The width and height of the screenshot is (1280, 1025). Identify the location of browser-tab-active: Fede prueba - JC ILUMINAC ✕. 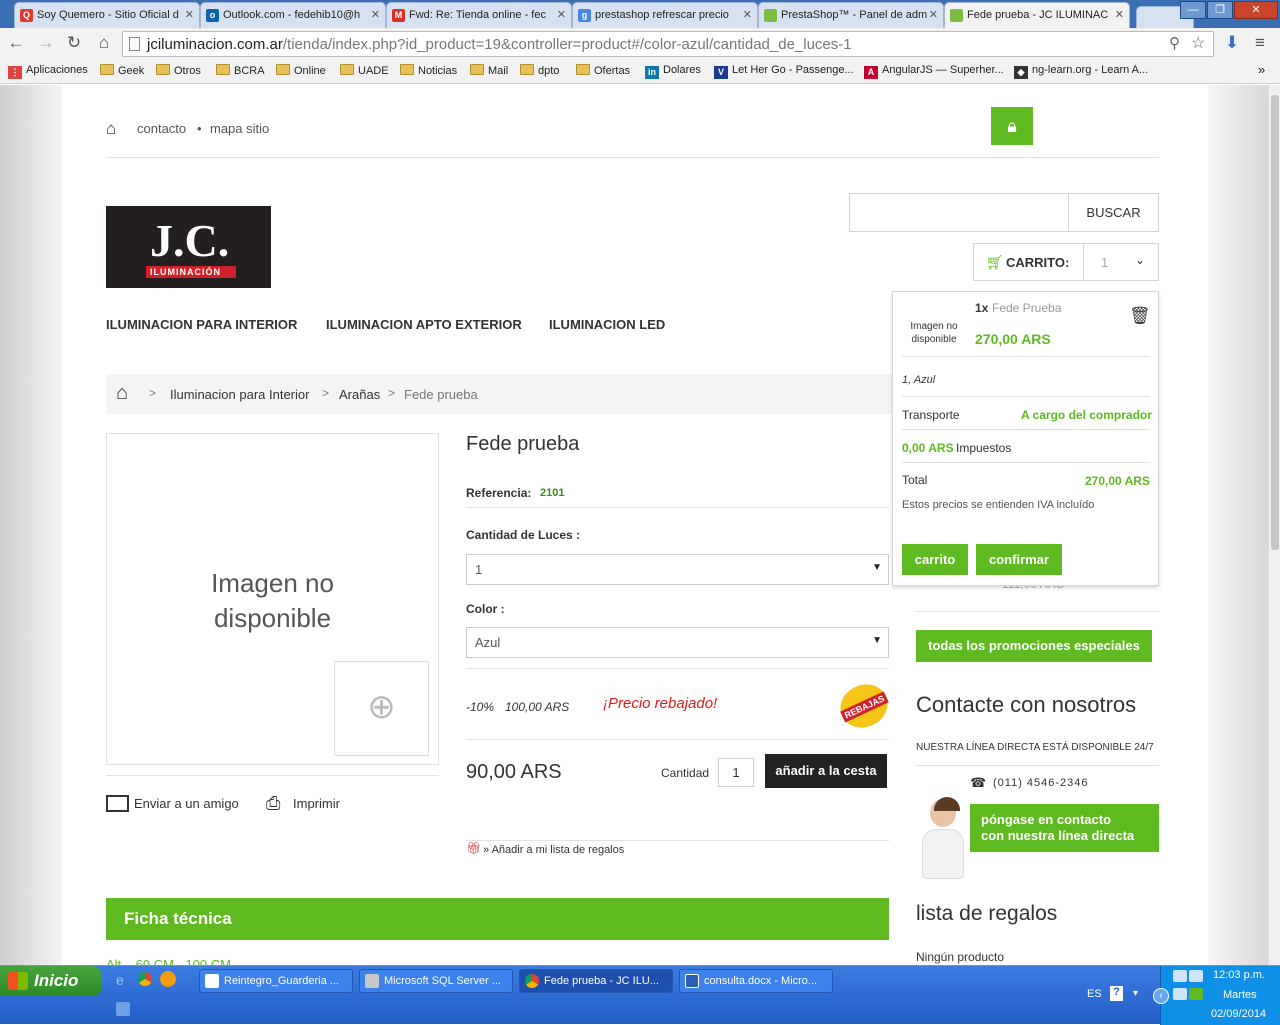
(1037, 15).